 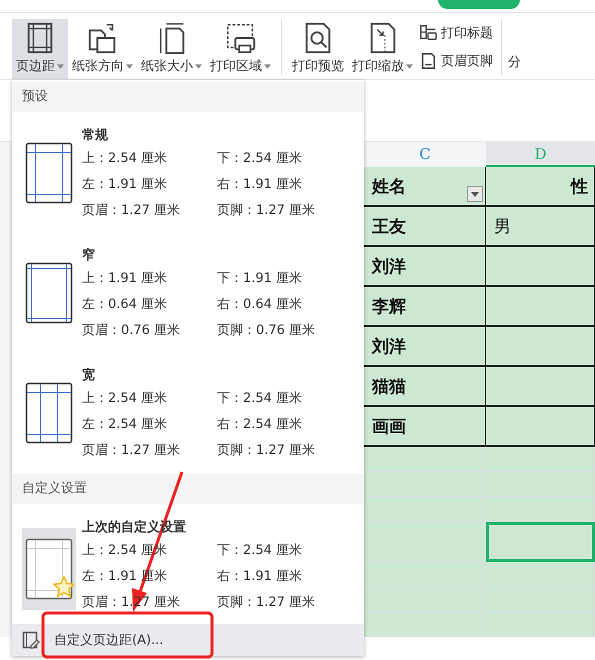 I want to click on table-cell: 性, so click(x=540, y=187).